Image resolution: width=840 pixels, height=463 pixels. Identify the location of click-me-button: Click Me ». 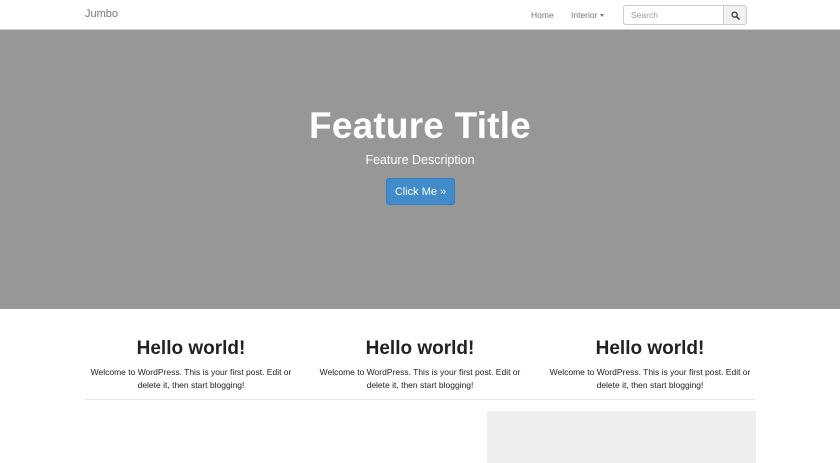
(420, 191).